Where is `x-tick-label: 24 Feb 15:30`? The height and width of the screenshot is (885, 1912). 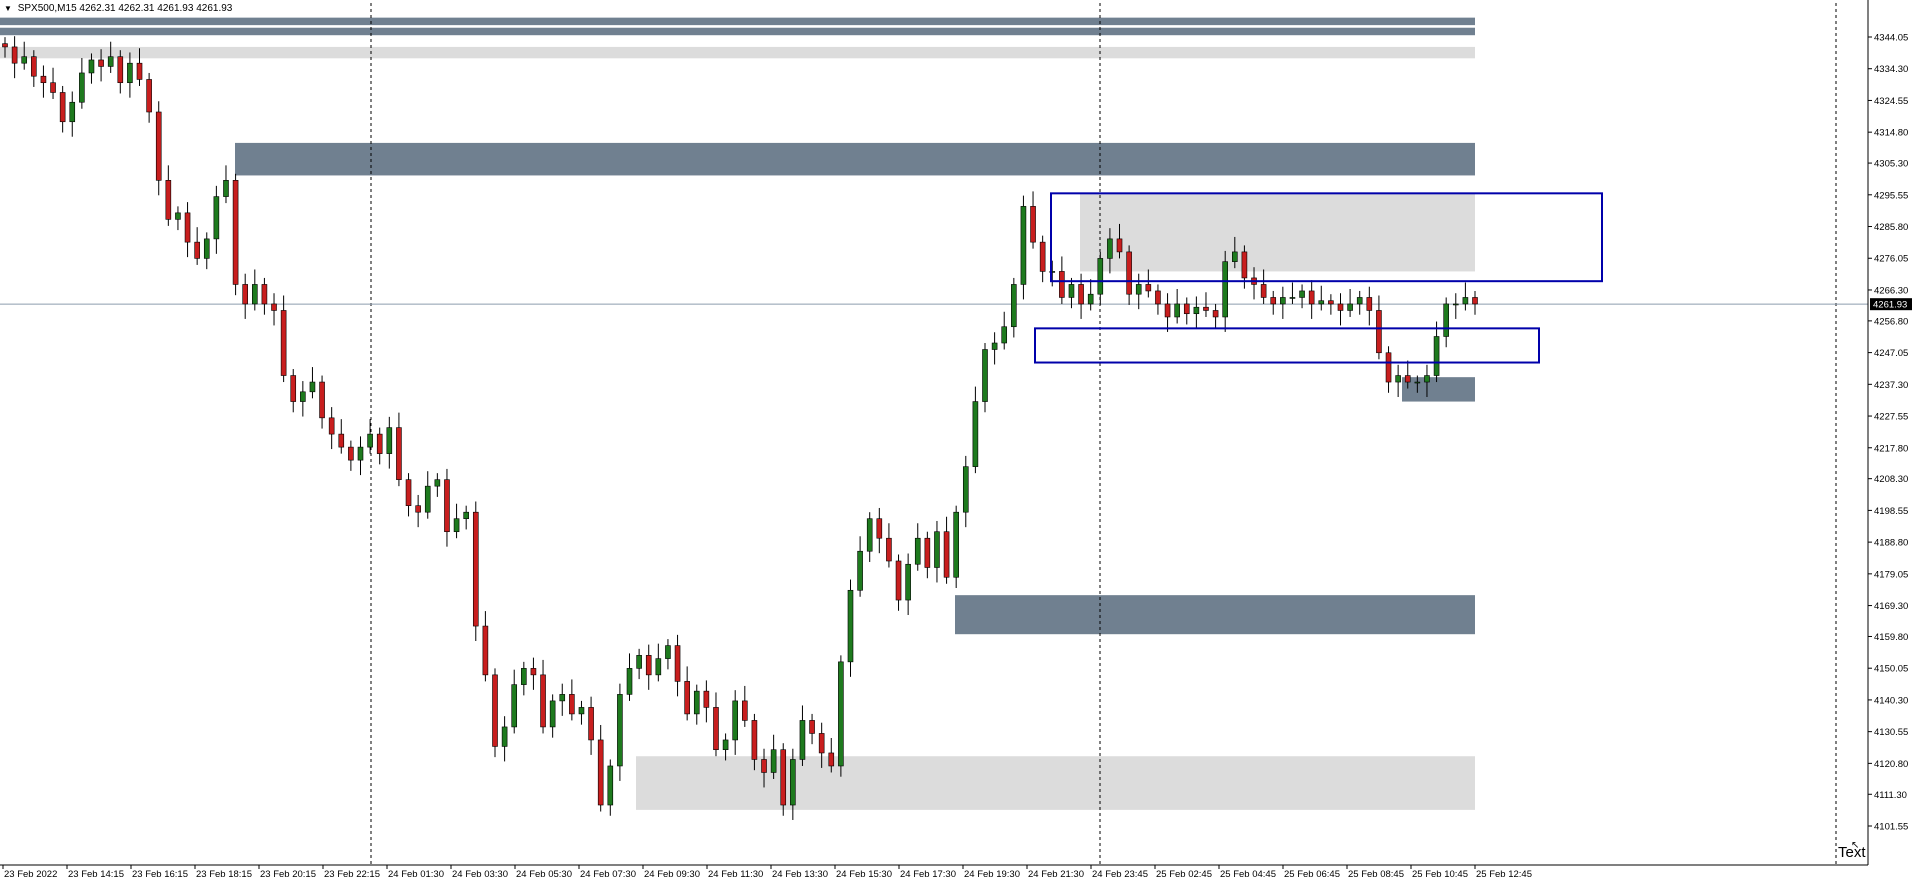 x-tick-label: 24 Feb 15:30 is located at coordinates (864, 874).